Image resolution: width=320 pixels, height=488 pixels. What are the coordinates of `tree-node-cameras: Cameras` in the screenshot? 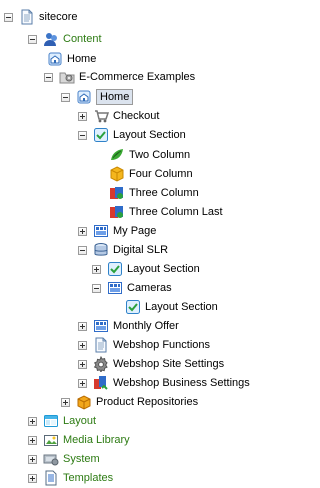 It's located at (132, 288).